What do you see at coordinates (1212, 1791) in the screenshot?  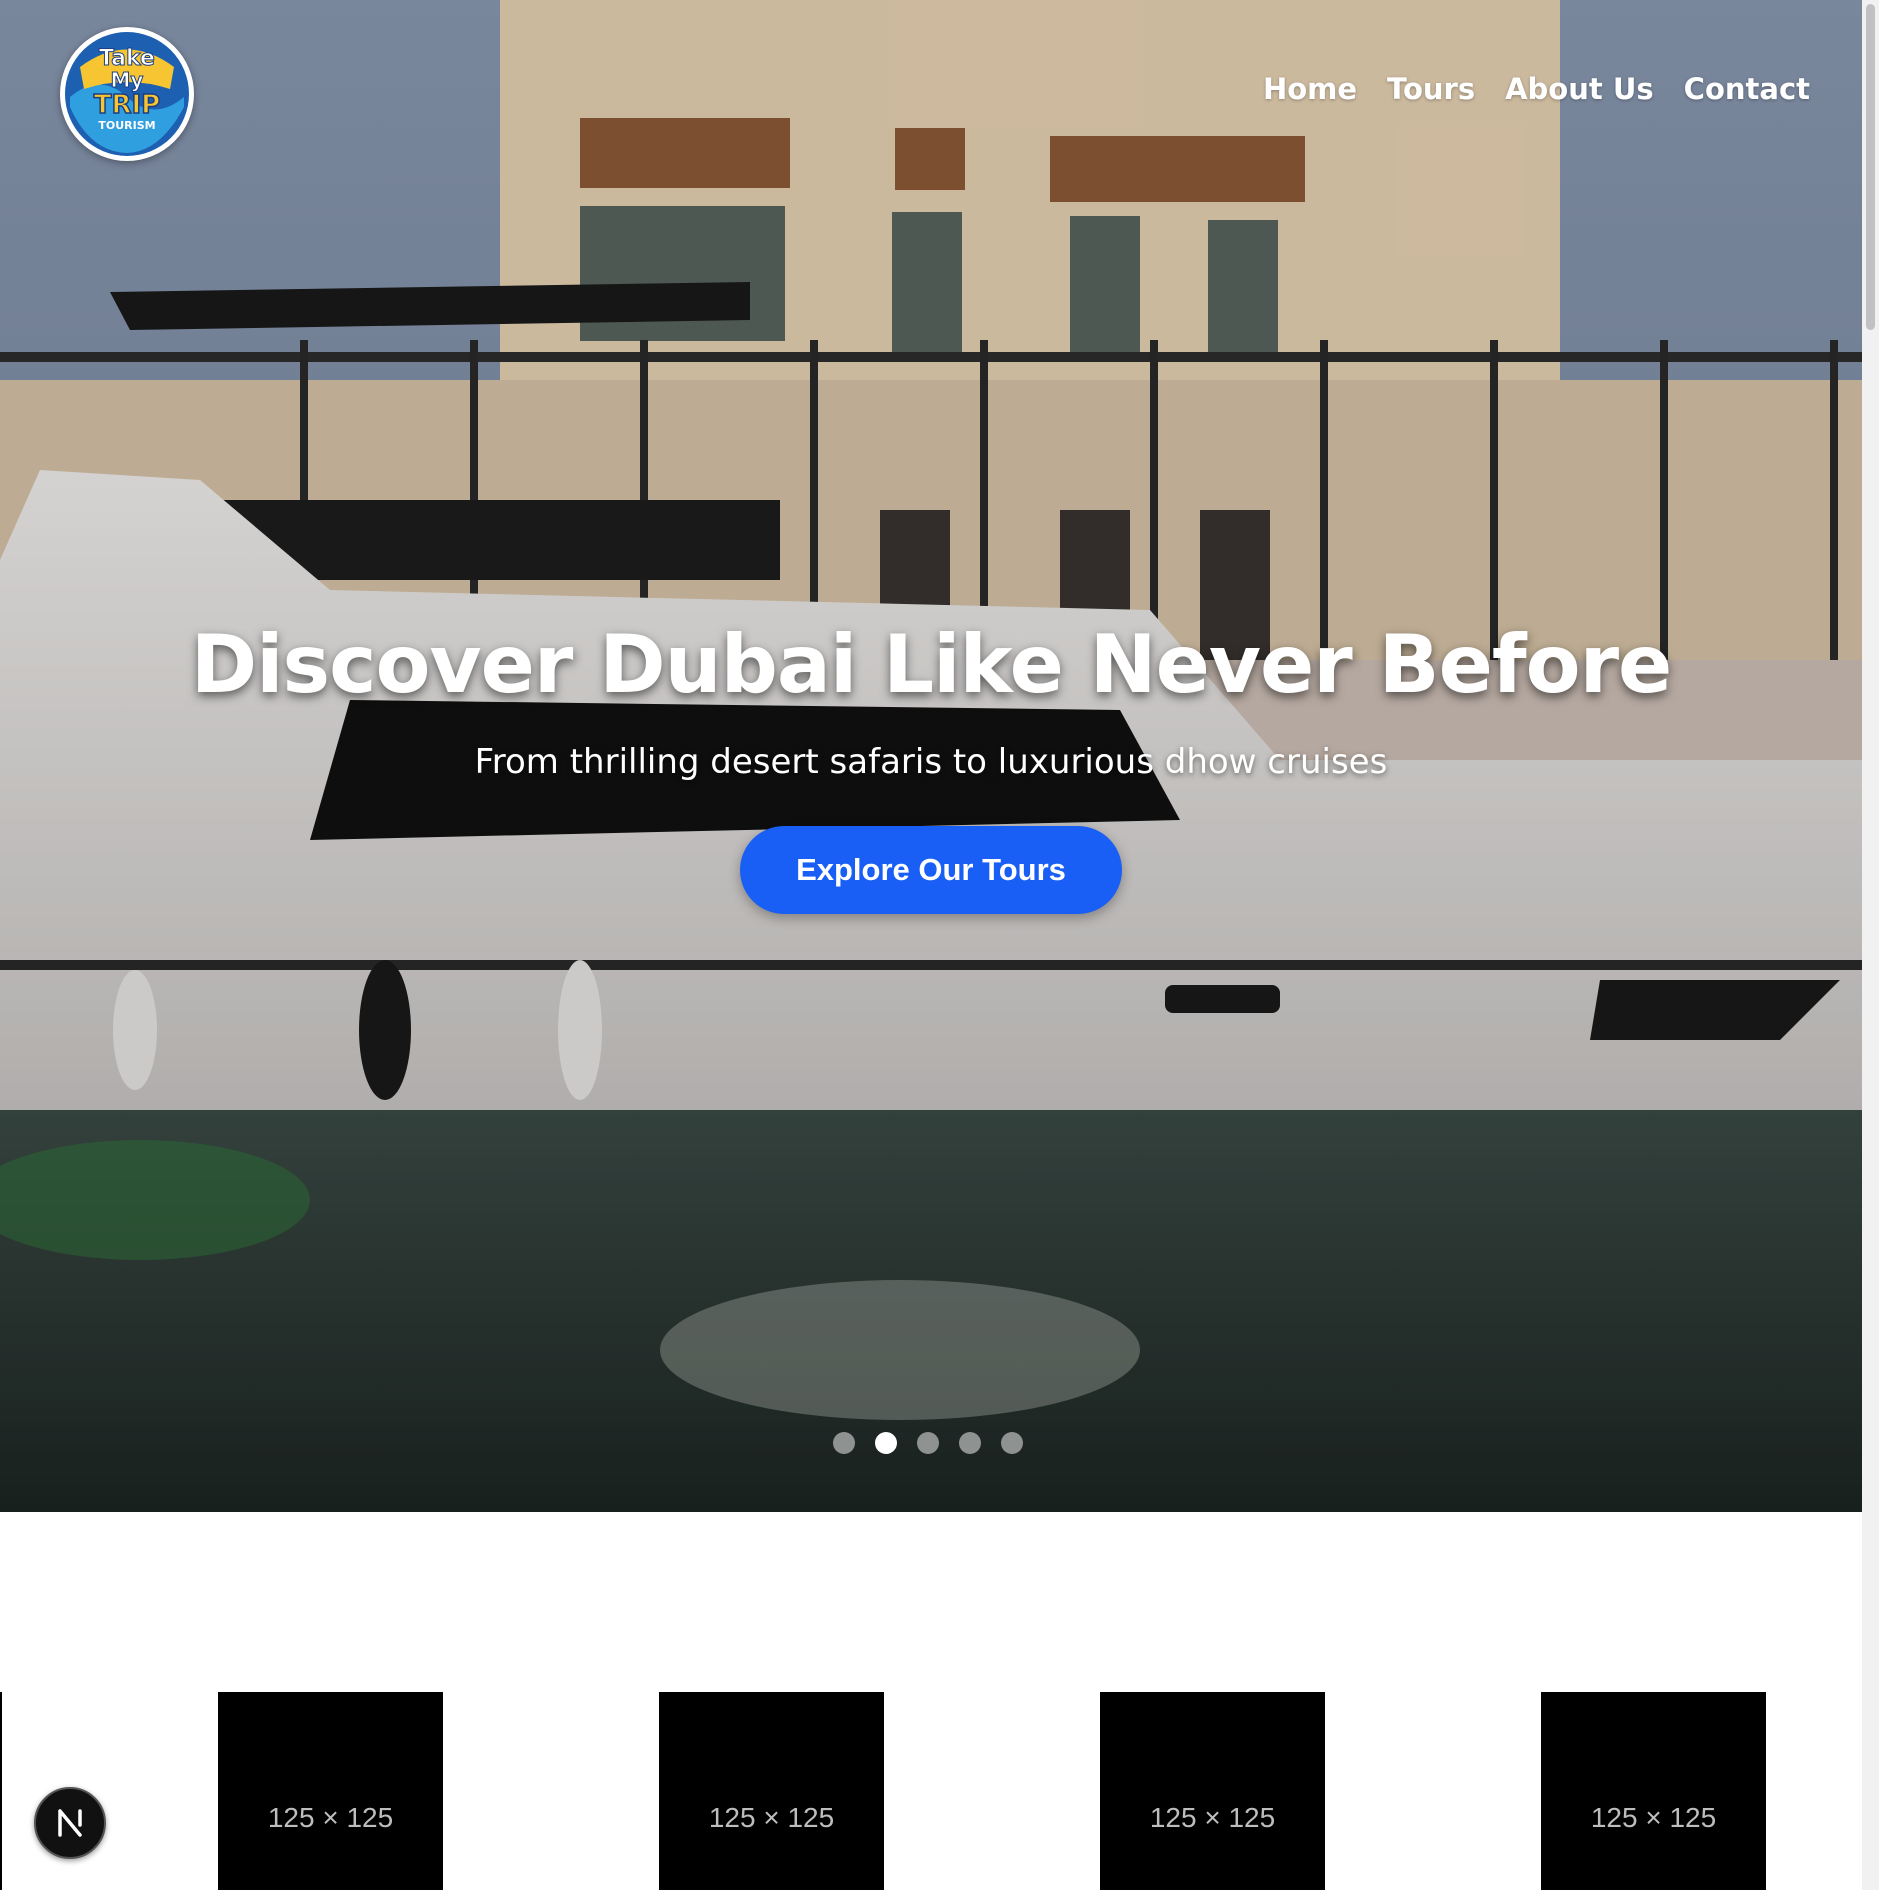 I see `partner-logo-3: 125 × 125` at bounding box center [1212, 1791].